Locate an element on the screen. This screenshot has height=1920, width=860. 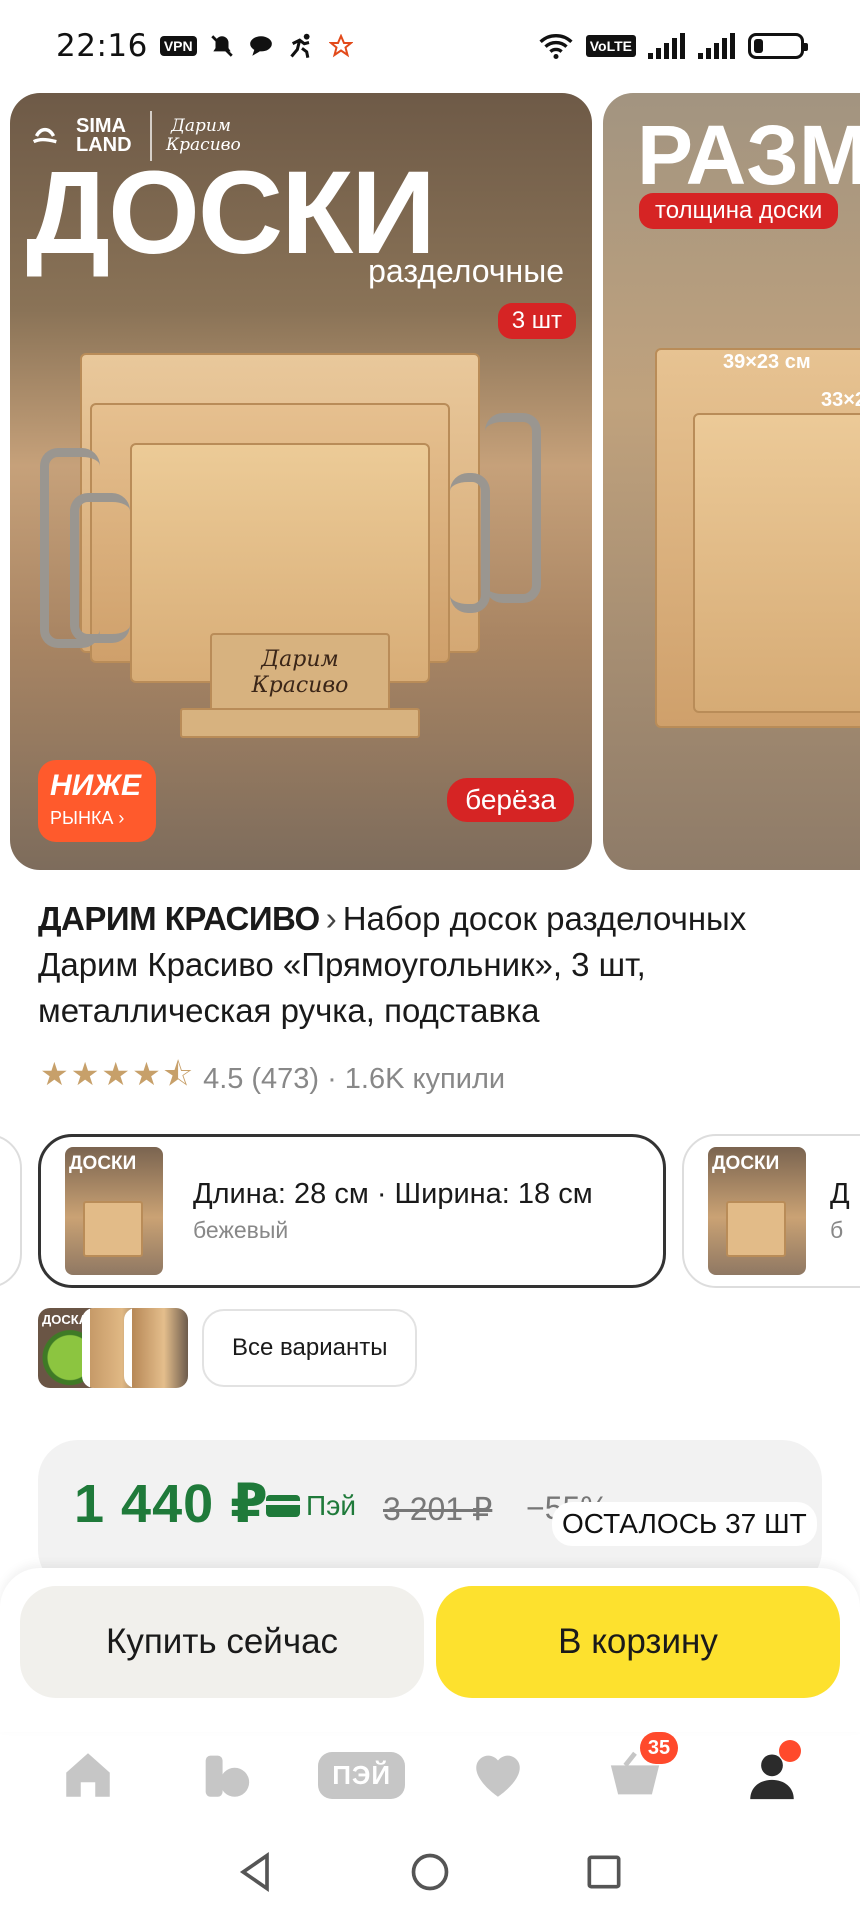
home-circle-icon is located at coordinates (430, 1872).